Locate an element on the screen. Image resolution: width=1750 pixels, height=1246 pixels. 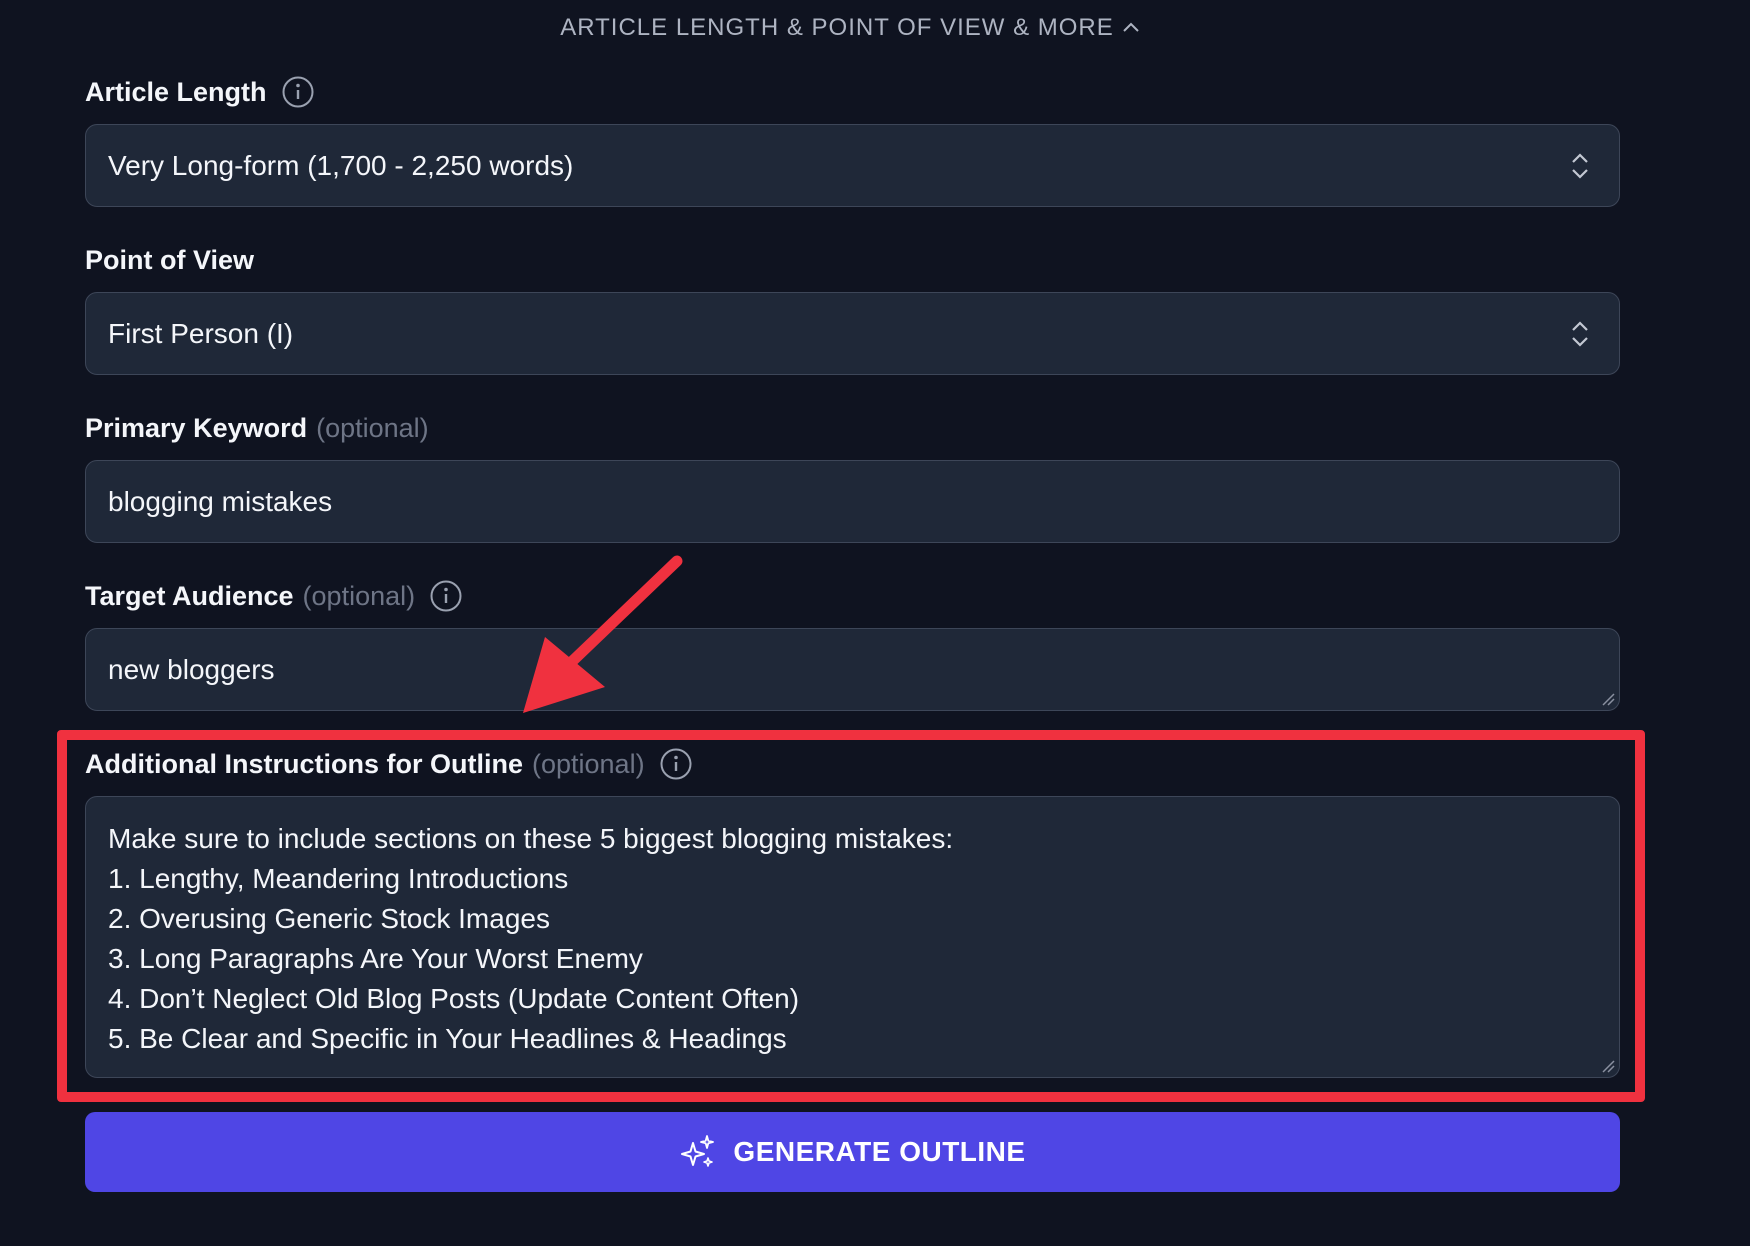
article-length-value: Very Long-form (1,700 - 2,250 words) is located at coordinates (341, 165).